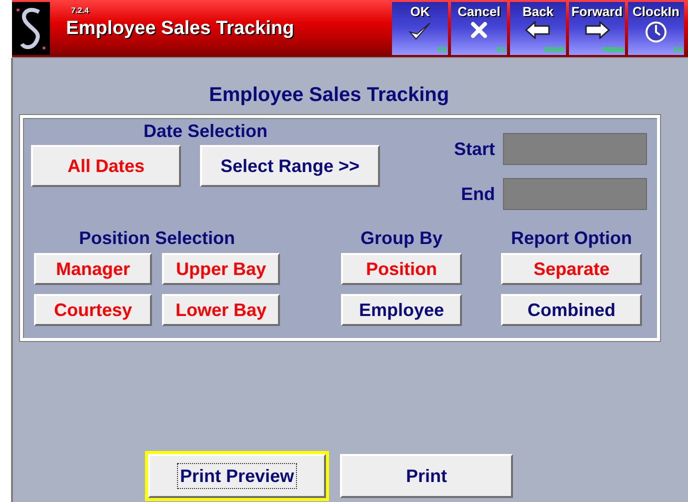 The height and width of the screenshot is (502, 688). Describe the element at coordinates (401, 238) in the screenshot. I see `section-label: Group By` at that location.